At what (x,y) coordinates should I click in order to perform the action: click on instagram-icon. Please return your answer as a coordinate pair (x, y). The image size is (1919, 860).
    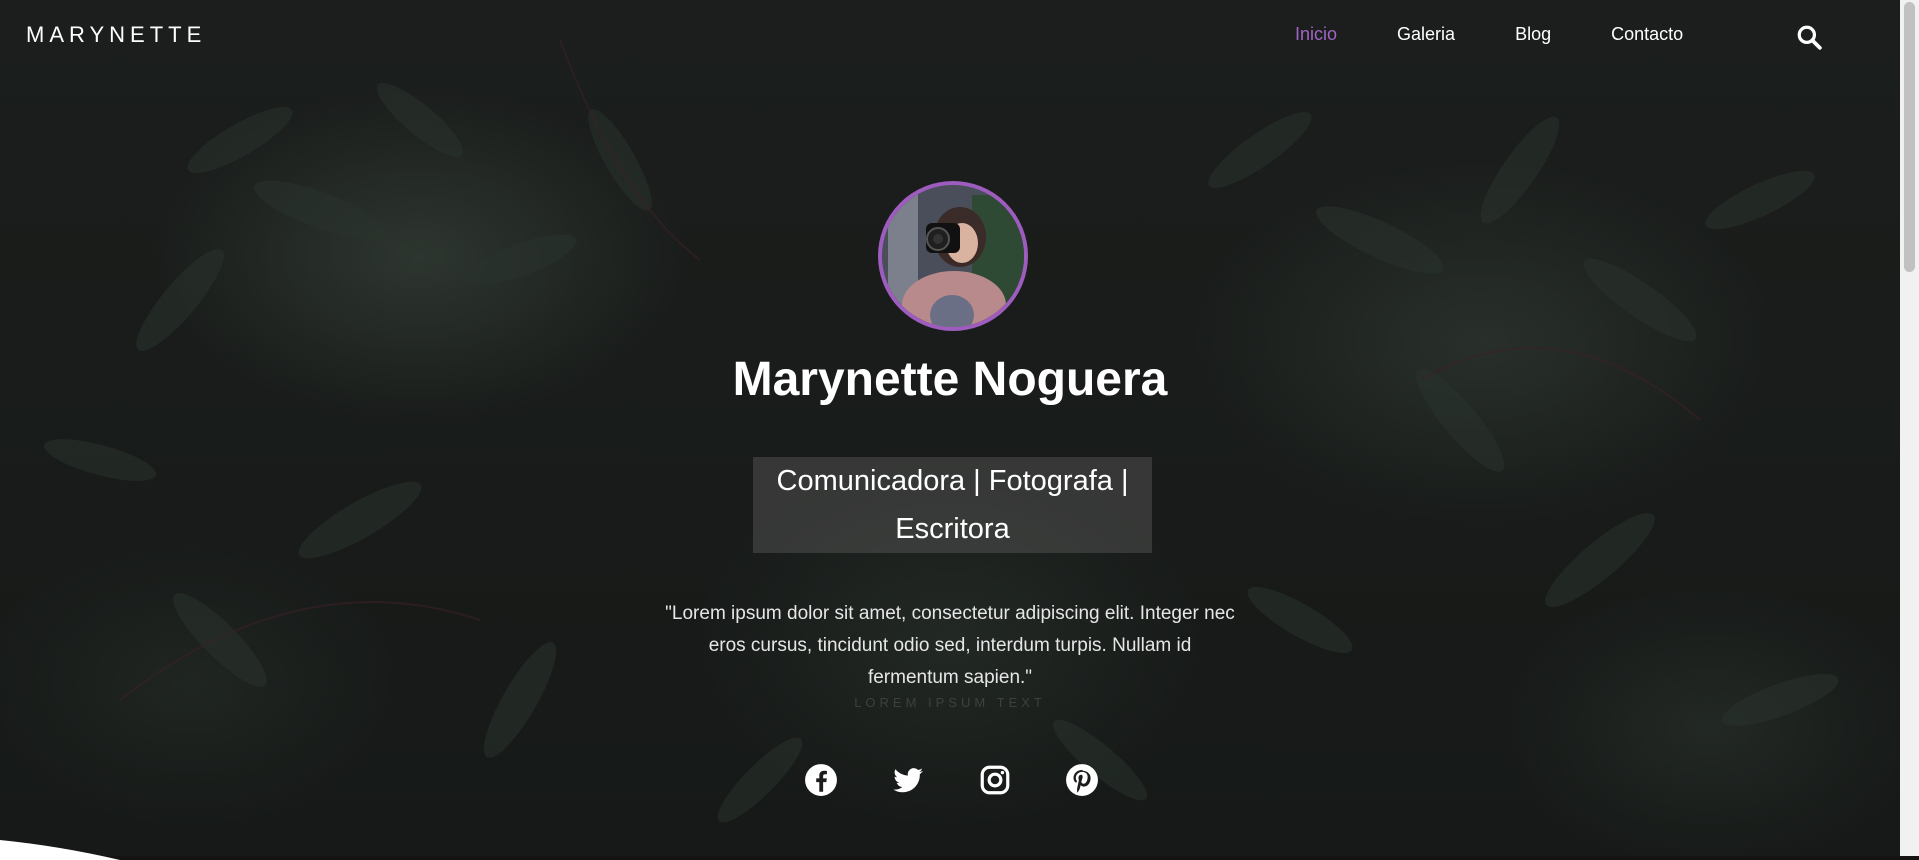
    Looking at the image, I should click on (995, 780).